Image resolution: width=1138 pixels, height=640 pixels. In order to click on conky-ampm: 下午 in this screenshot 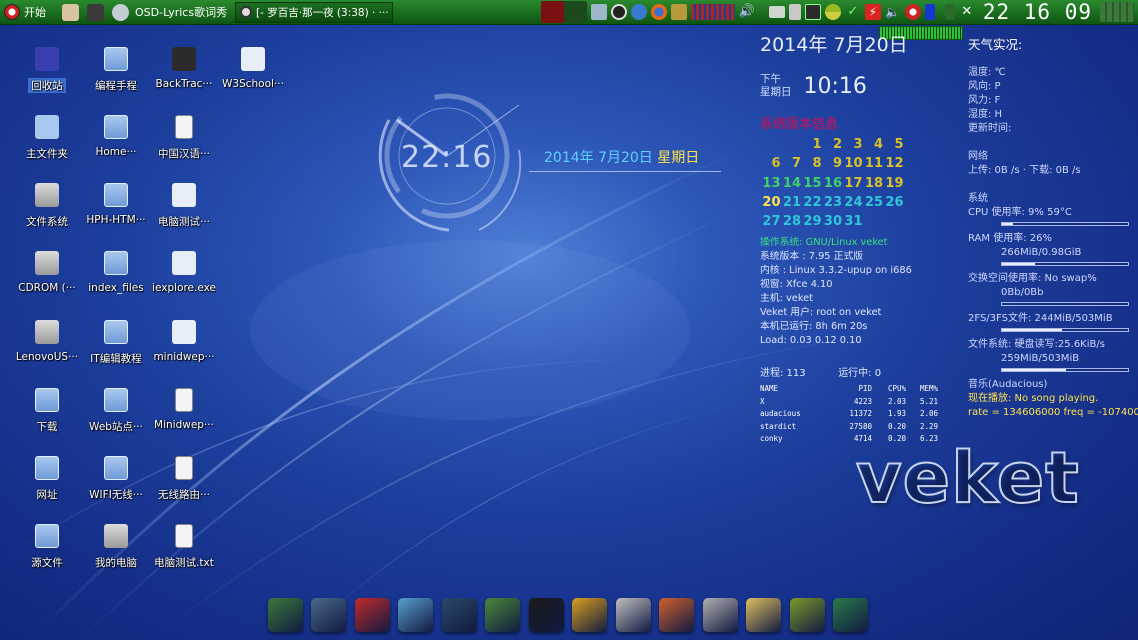, I will do `click(770, 79)`.